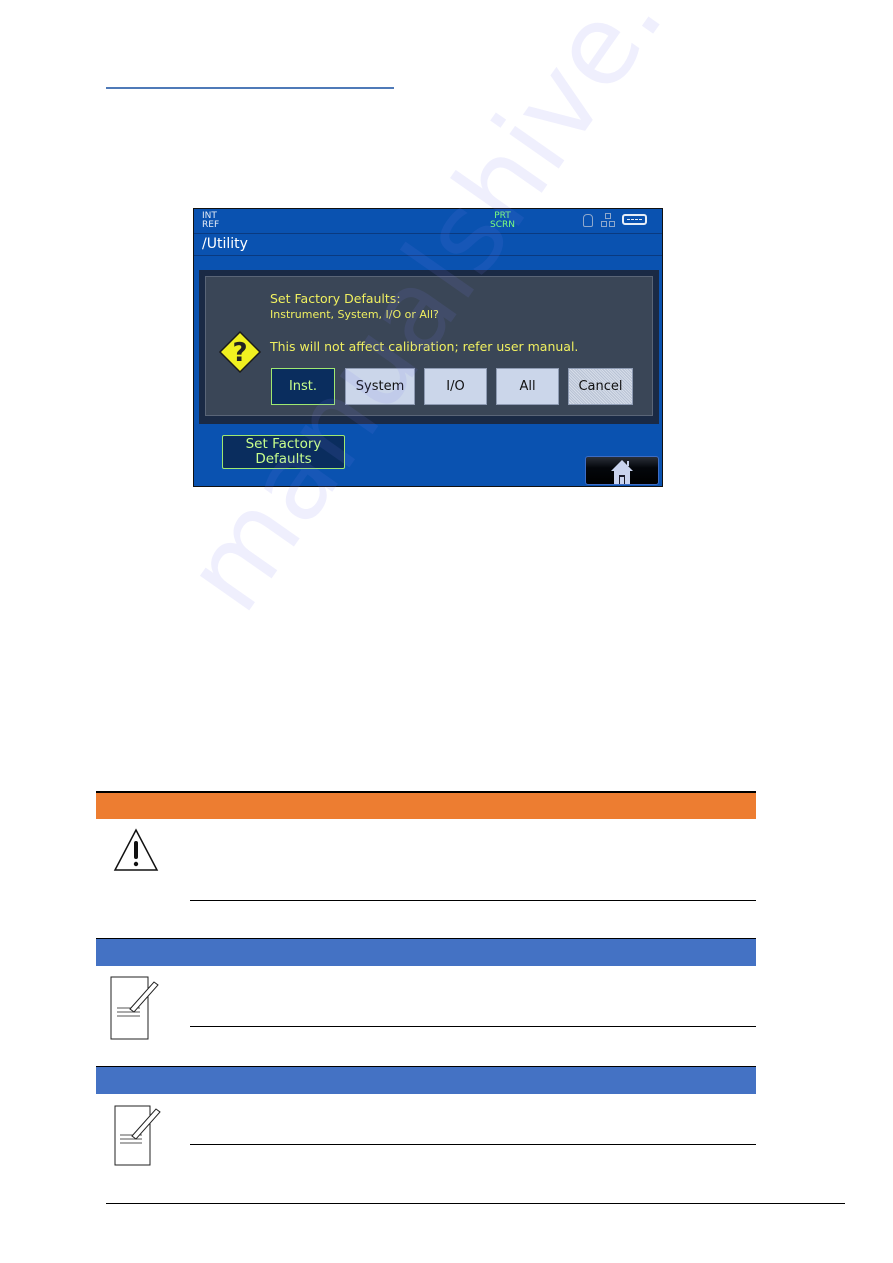 The width and height of the screenshot is (893, 1263). What do you see at coordinates (428, 221) in the screenshot?
I see `status-bar: INT REF PRT SCRN` at bounding box center [428, 221].